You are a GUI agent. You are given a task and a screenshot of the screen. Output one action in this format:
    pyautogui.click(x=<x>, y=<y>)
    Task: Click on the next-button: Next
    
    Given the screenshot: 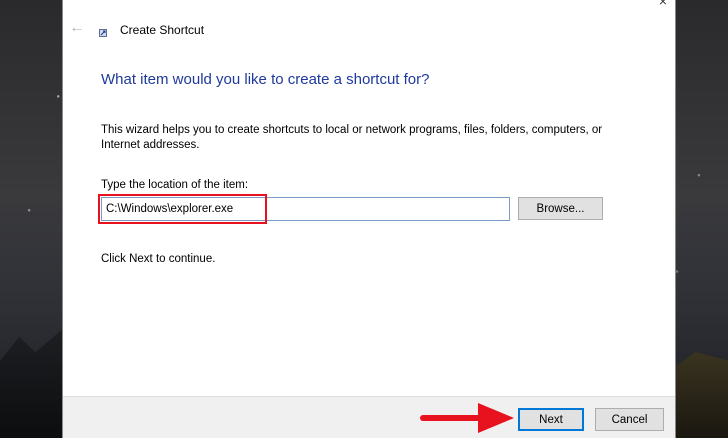 What is the action you would take?
    pyautogui.click(x=551, y=419)
    